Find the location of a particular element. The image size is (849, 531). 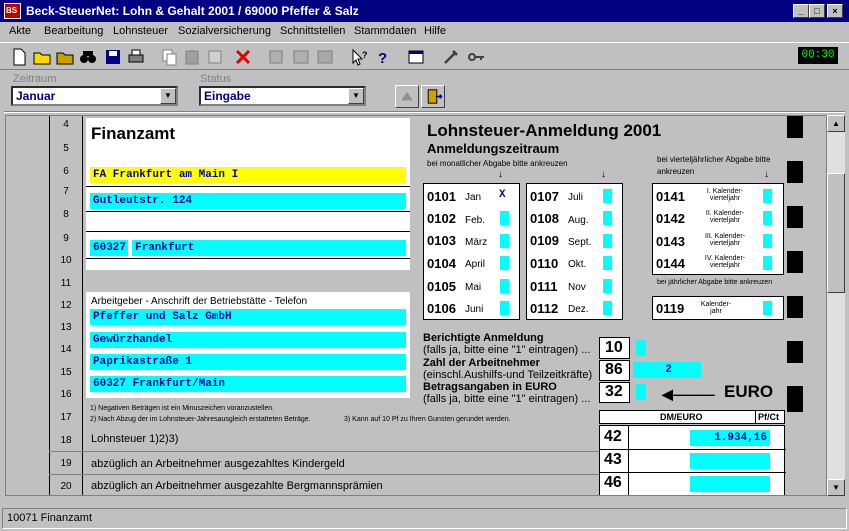

arbeitgeber-name-field: Pfeffer und Salz GmbH is located at coordinates (248, 317).